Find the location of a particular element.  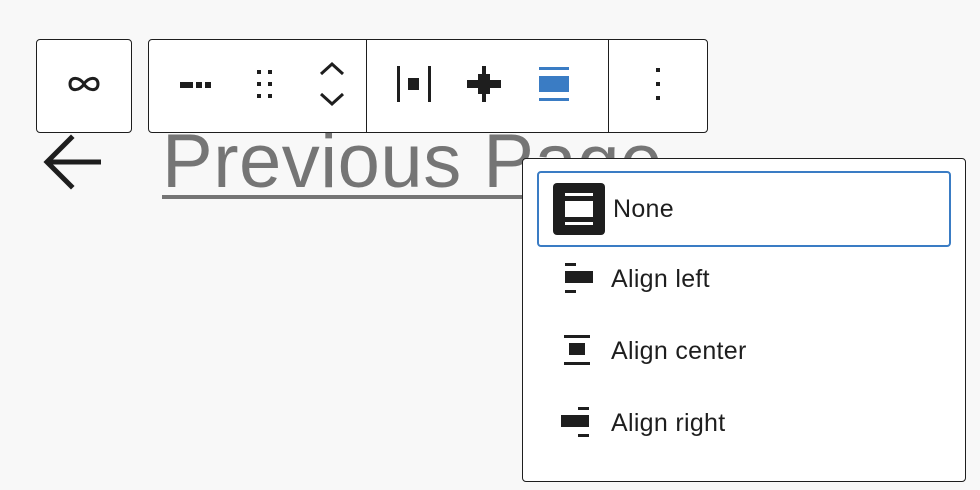

alignment-group is located at coordinates (488, 86).